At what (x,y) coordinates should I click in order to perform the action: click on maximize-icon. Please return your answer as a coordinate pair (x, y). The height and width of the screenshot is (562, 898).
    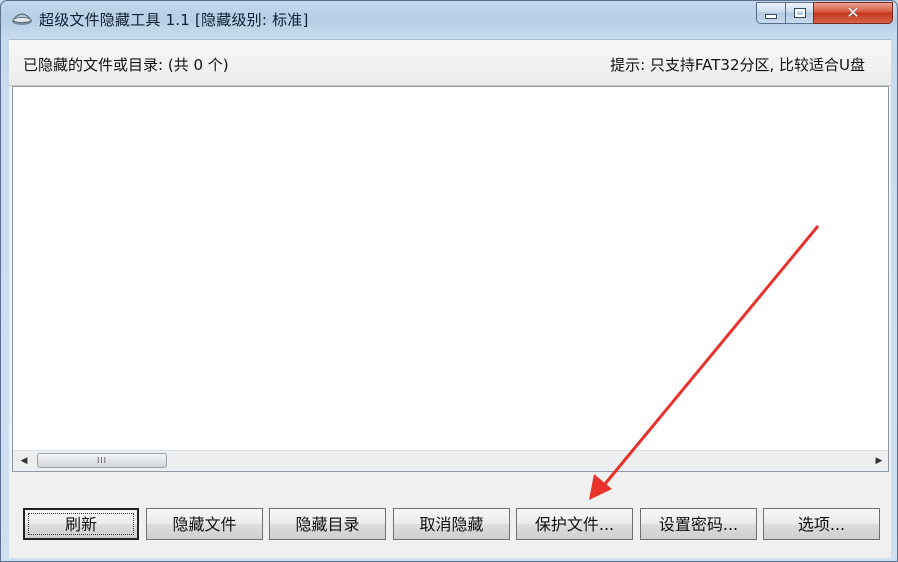
    Looking at the image, I should click on (799, 13).